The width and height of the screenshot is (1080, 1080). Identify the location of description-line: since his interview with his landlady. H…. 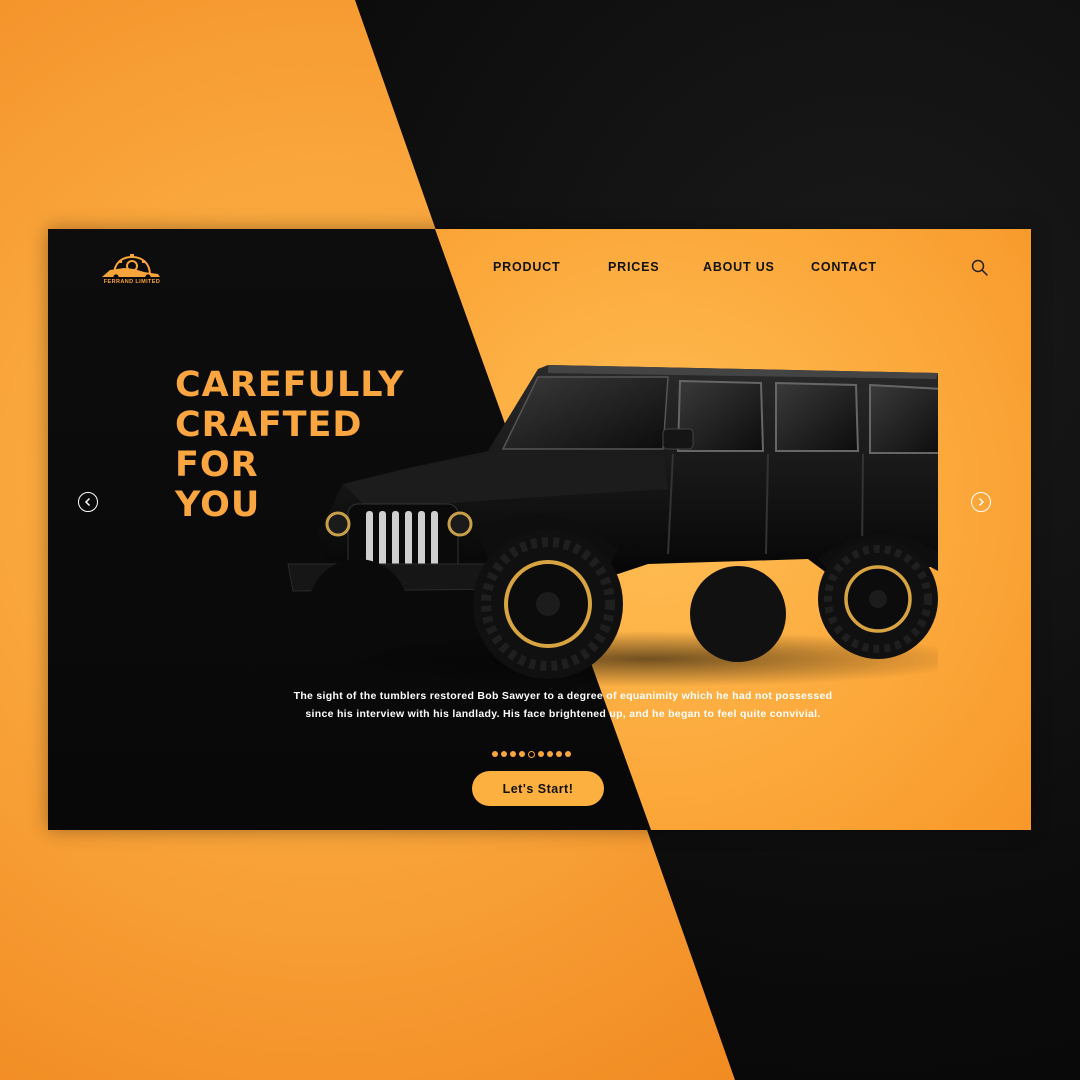
(563, 714).